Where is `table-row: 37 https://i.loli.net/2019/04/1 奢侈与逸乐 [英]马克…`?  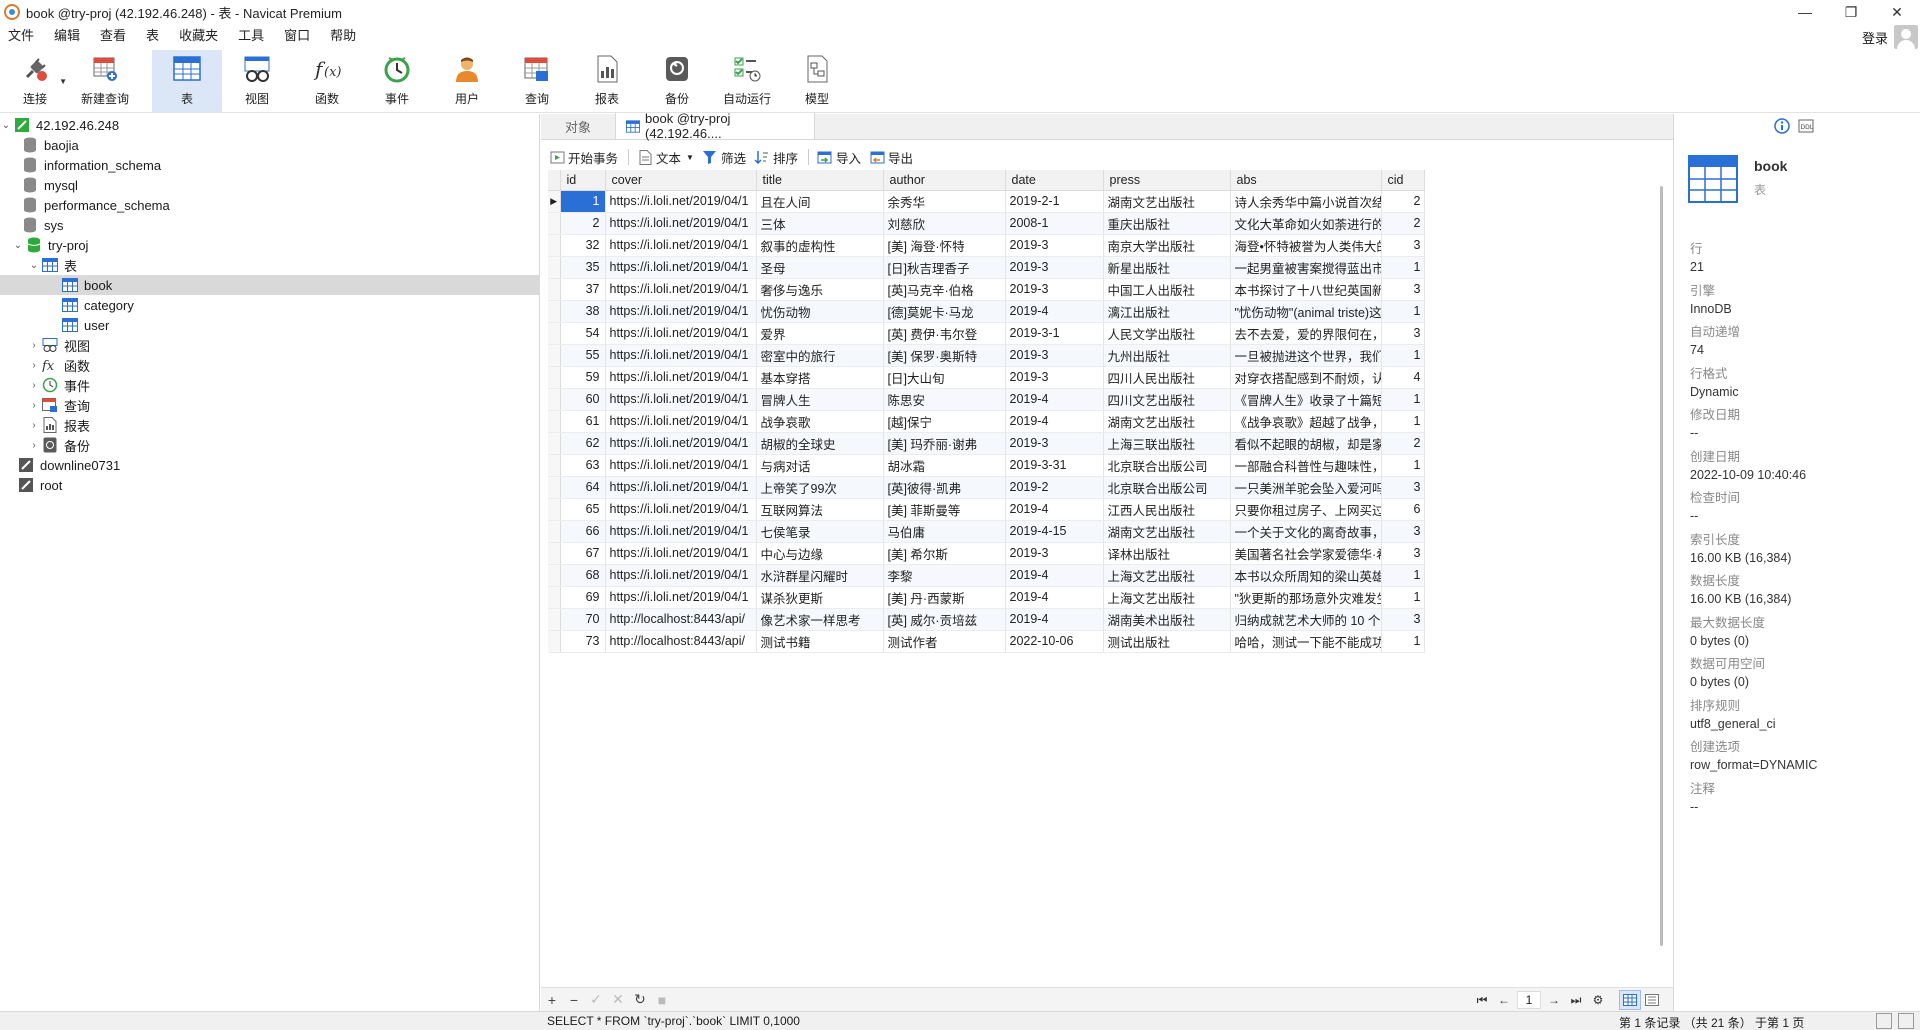 table-row: 37 https://i.loli.net/2019/04/1 奢侈与逸乐 [英]马克… is located at coordinates (986, 289).